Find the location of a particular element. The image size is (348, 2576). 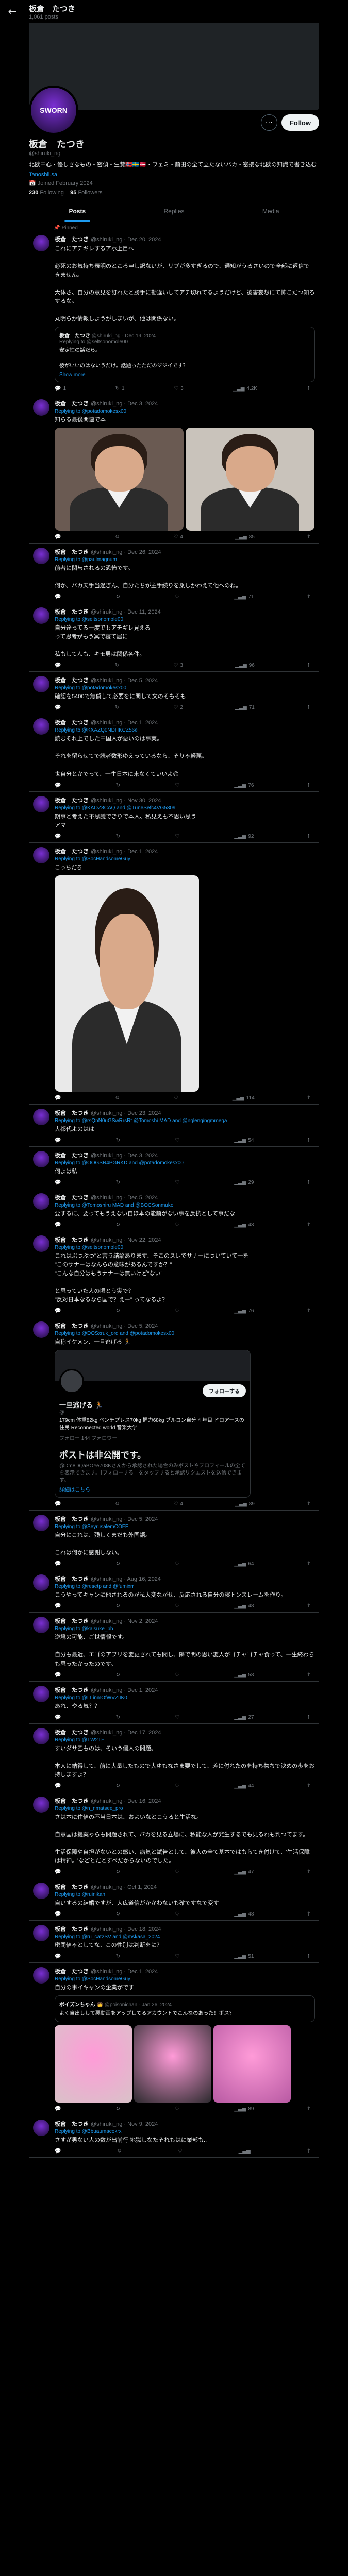

views-action: ▁▃▅ 92 is located at coordinates (244, 837).